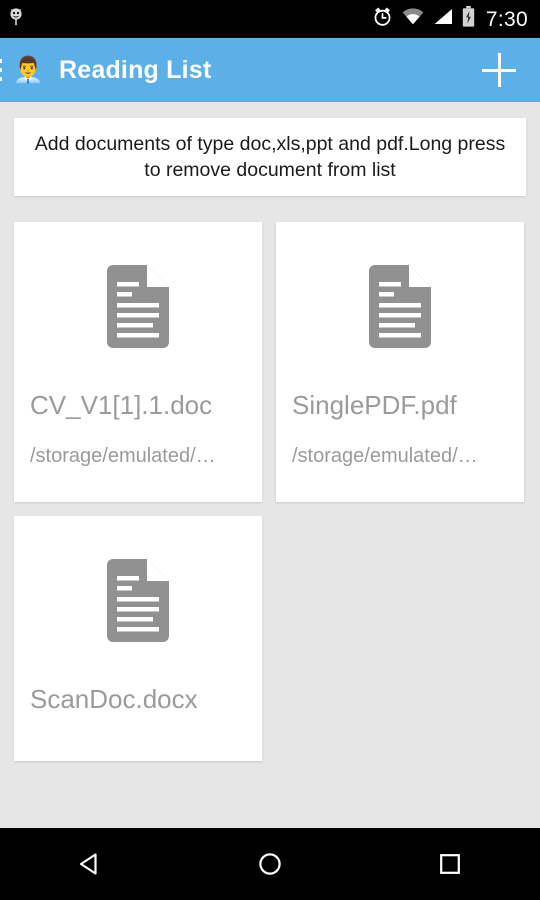 Image resolution: width=540 pixels, height=900 pixels. I want to click on add-document-button, so click(499, 70).